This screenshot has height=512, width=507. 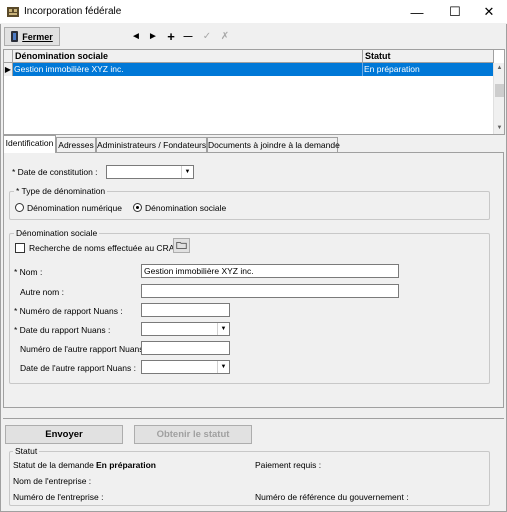 I want to click on constitution-date-combo: ▼, so click(x=150, y=172).